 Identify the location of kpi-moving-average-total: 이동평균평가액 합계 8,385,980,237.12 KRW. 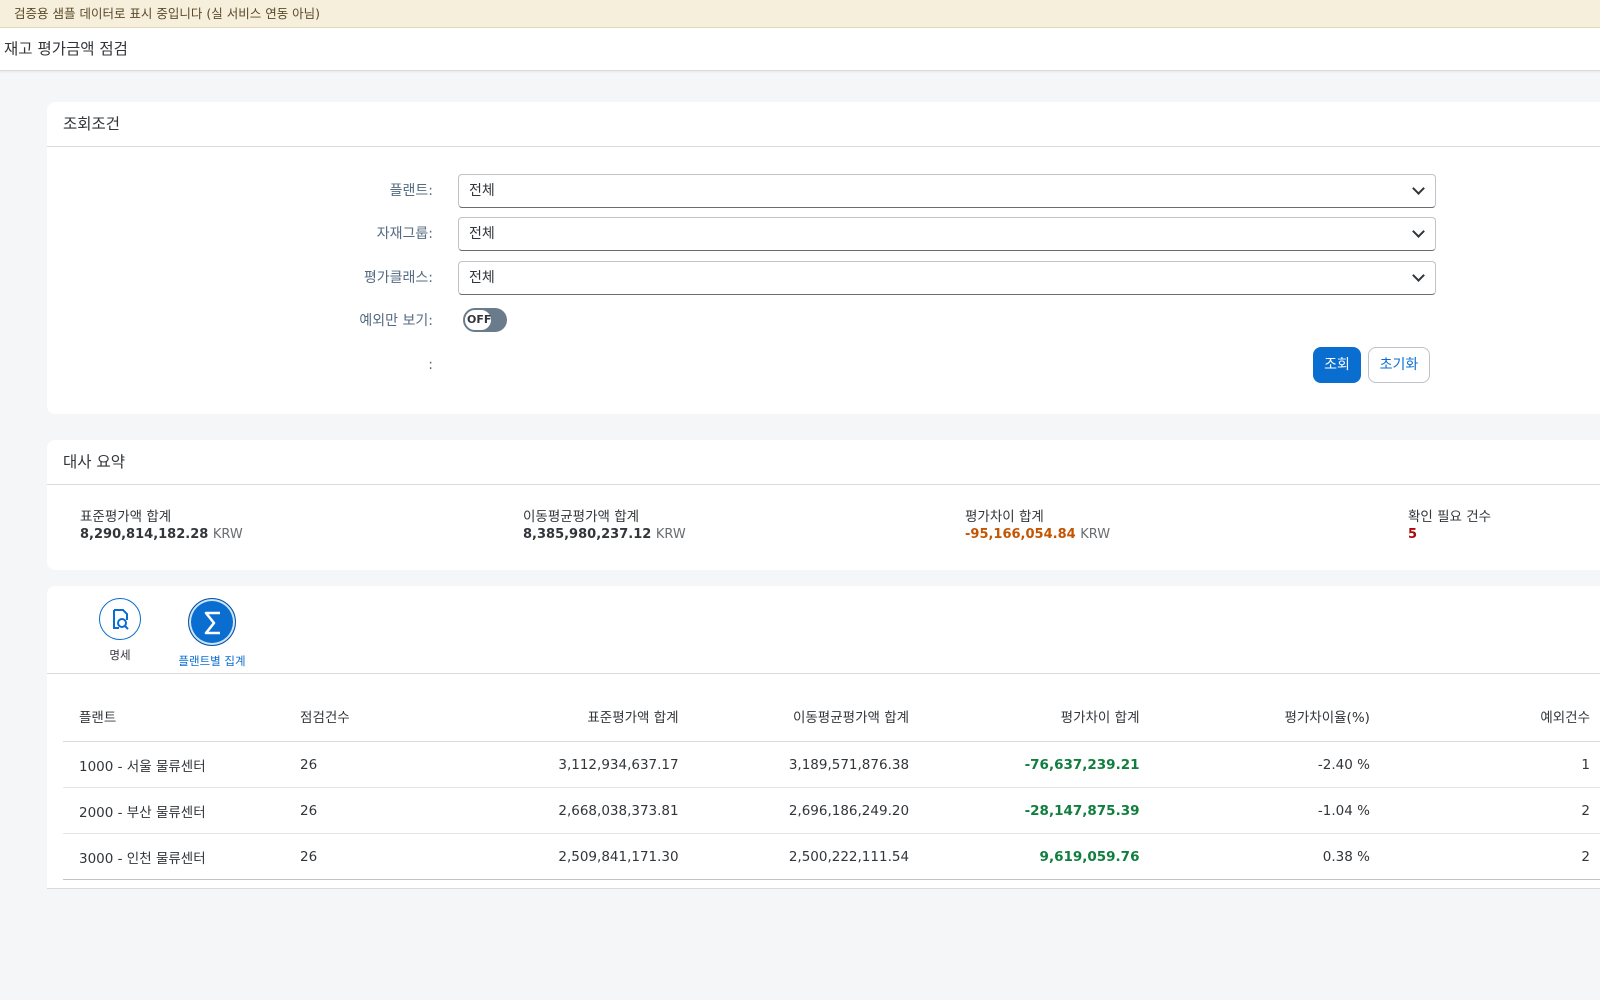
(604, 526).